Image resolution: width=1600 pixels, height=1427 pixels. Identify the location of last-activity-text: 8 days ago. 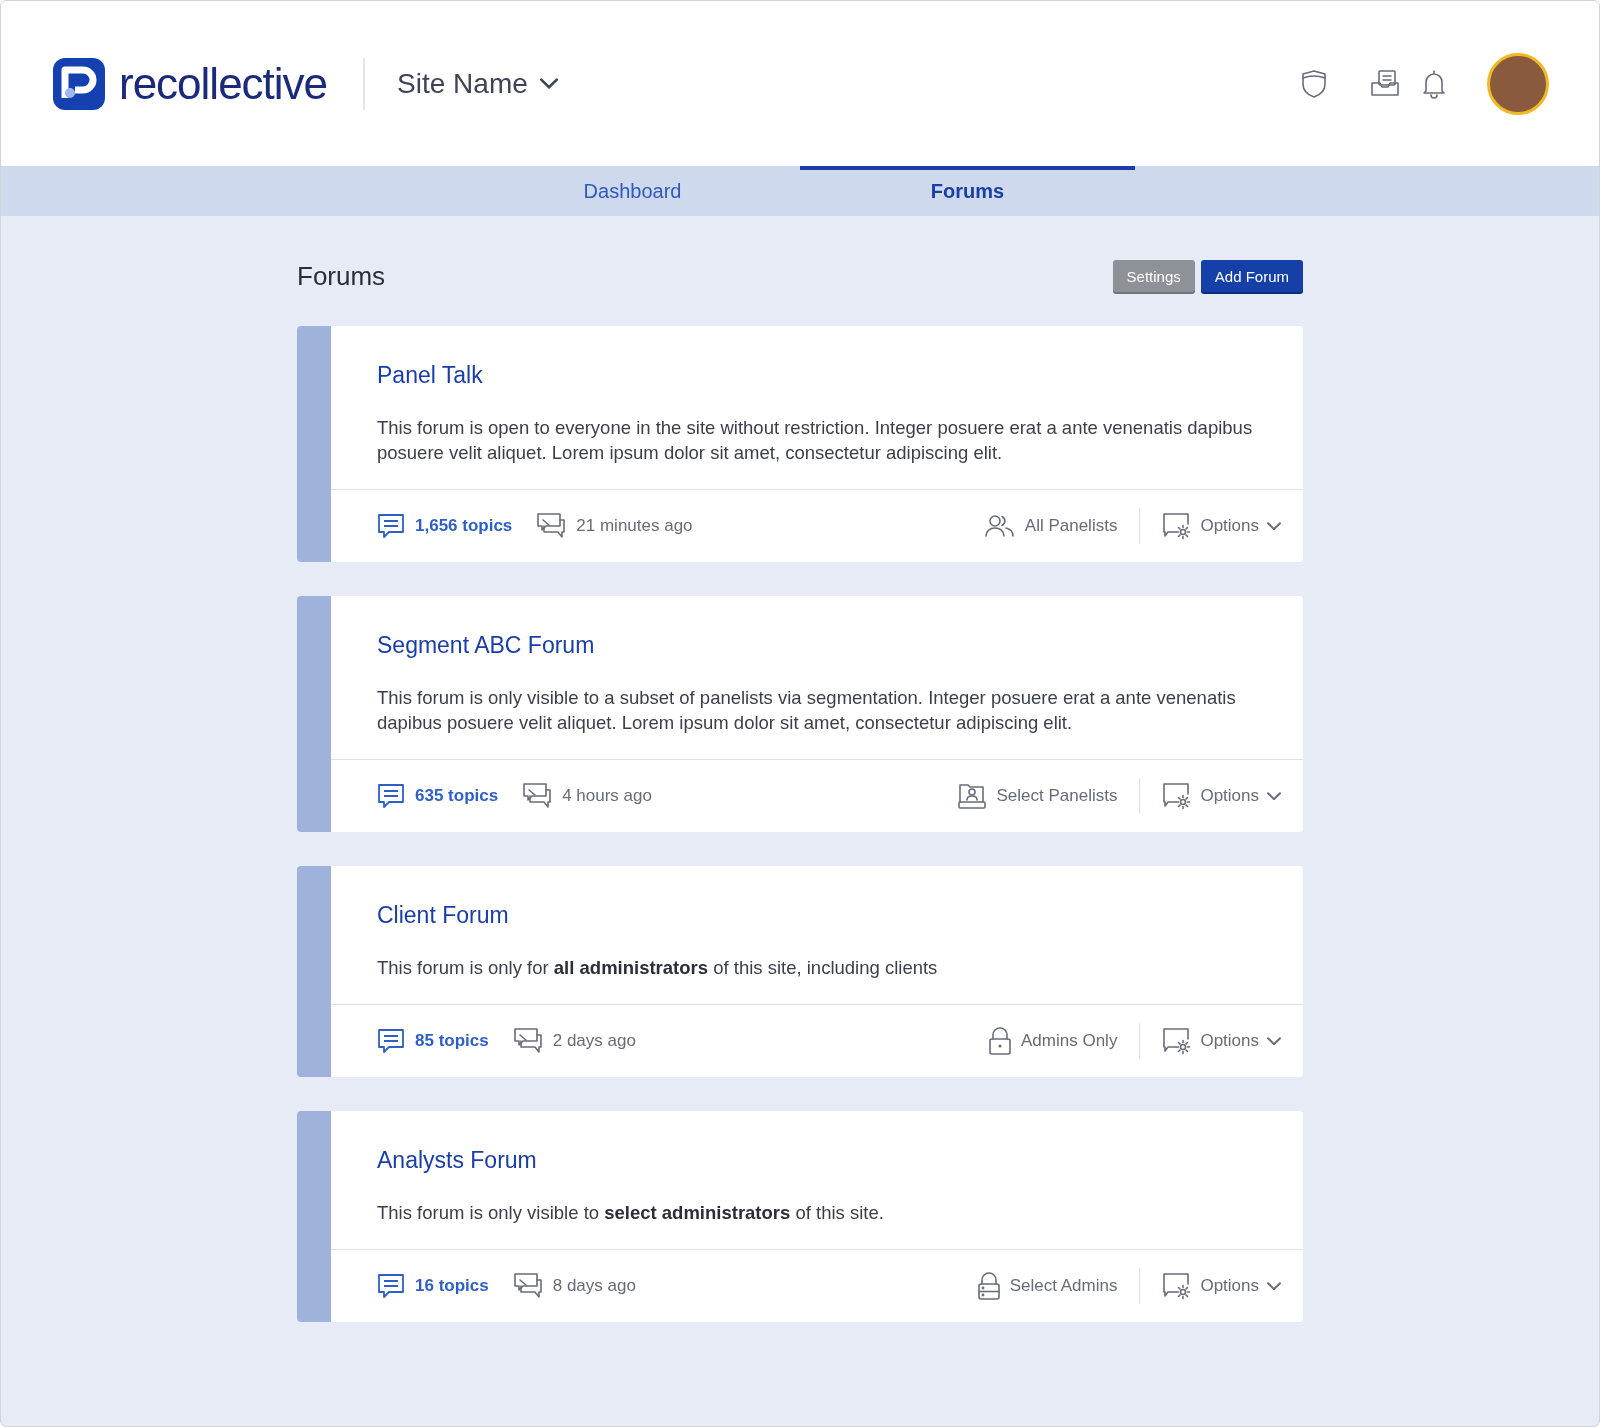
(594, 1286).